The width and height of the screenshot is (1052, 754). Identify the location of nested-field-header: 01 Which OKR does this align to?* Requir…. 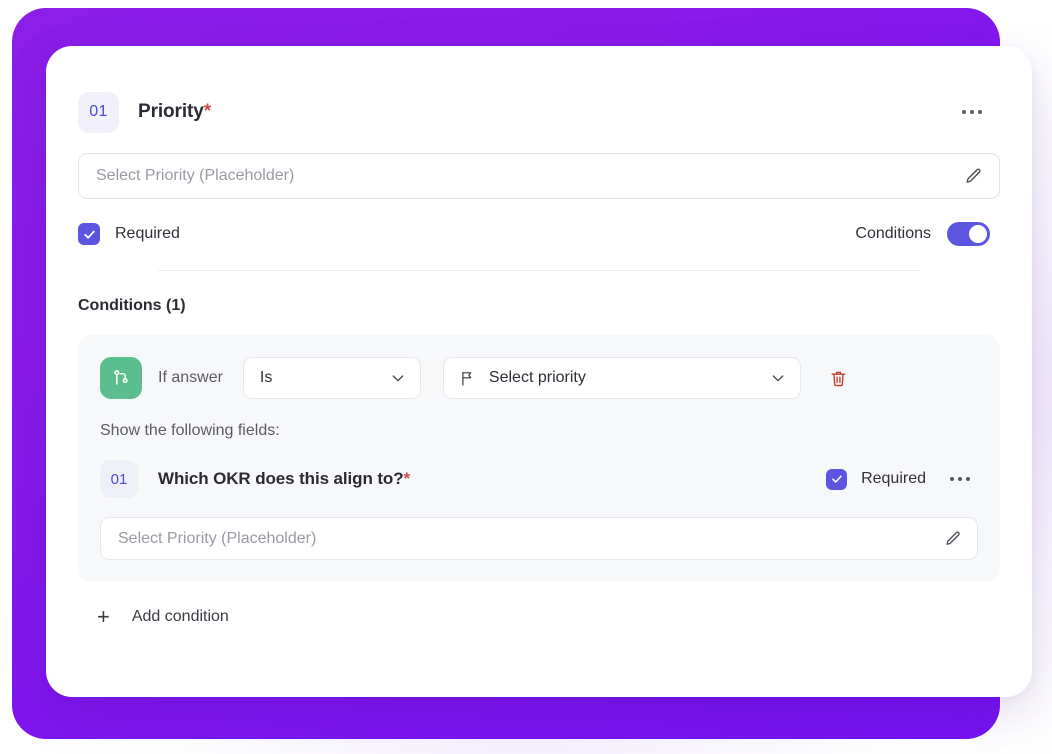
(539, 479).